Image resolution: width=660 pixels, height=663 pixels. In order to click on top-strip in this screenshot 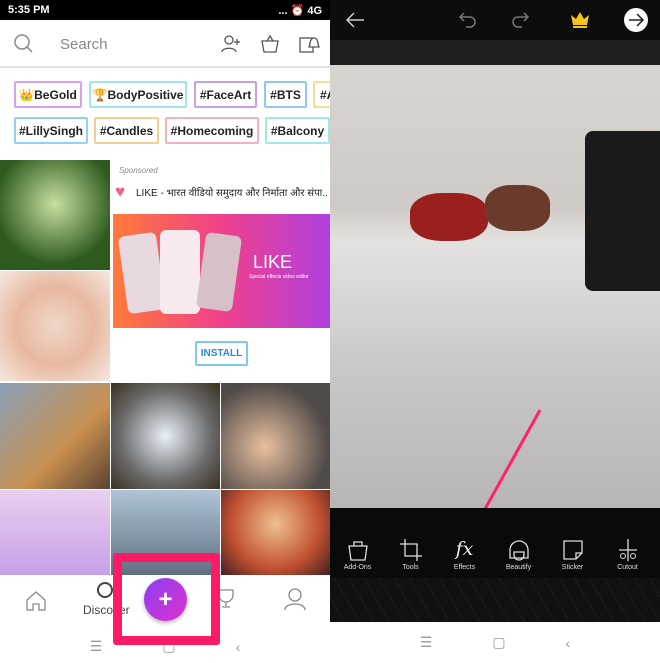, I will do `click(495, 52)`.